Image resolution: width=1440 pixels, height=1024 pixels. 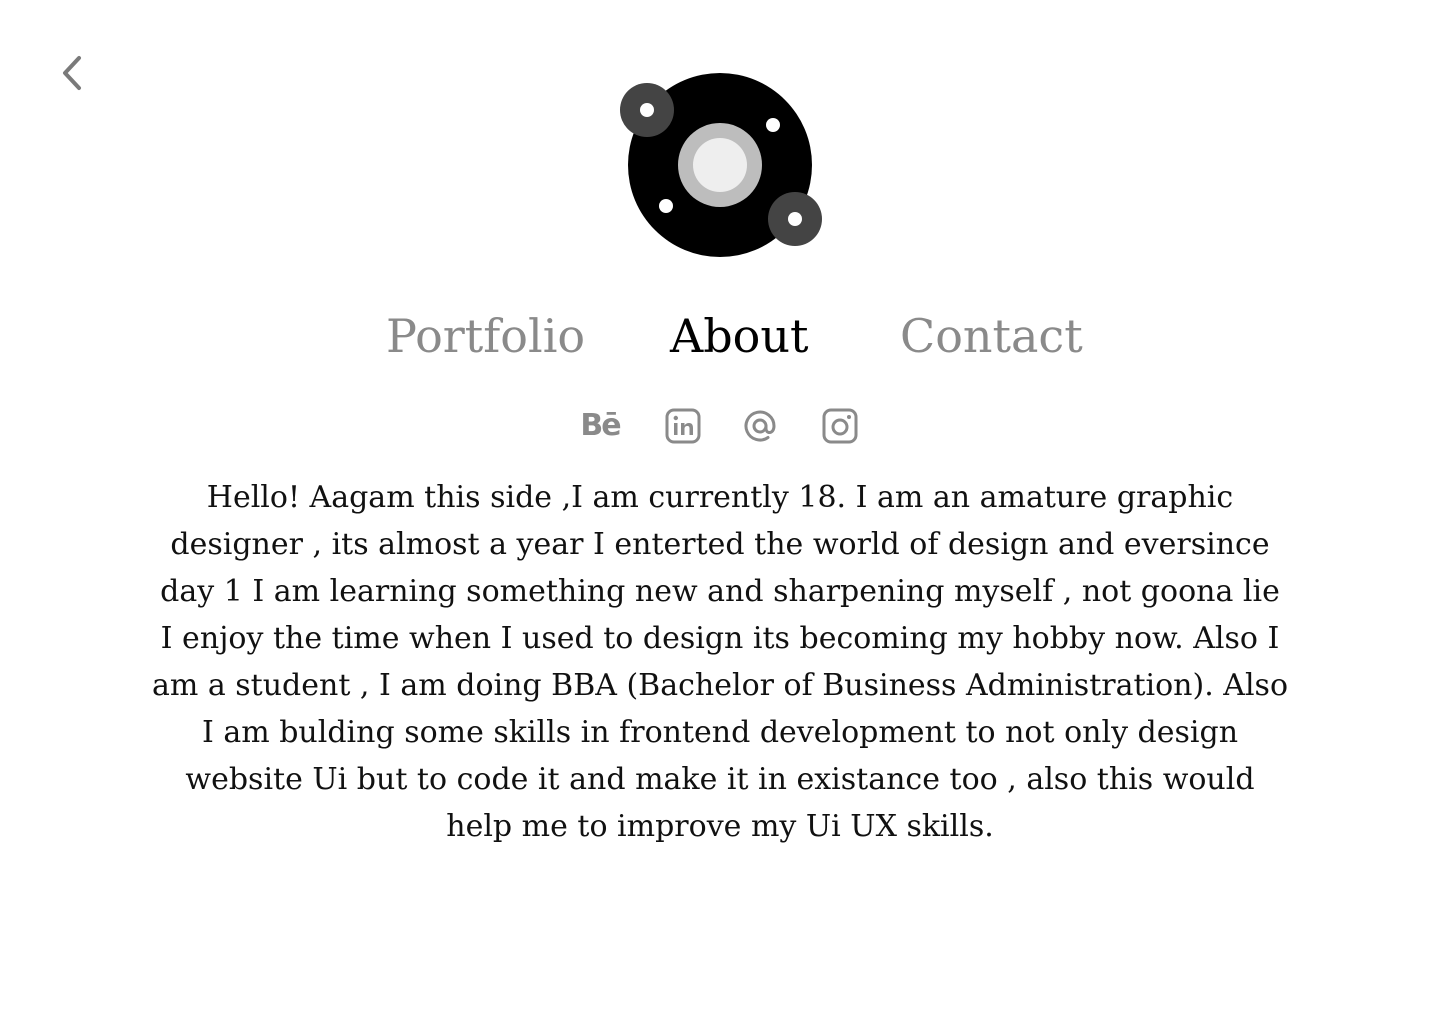 I want to click on instagram-icon, so click(x=840, y=426).